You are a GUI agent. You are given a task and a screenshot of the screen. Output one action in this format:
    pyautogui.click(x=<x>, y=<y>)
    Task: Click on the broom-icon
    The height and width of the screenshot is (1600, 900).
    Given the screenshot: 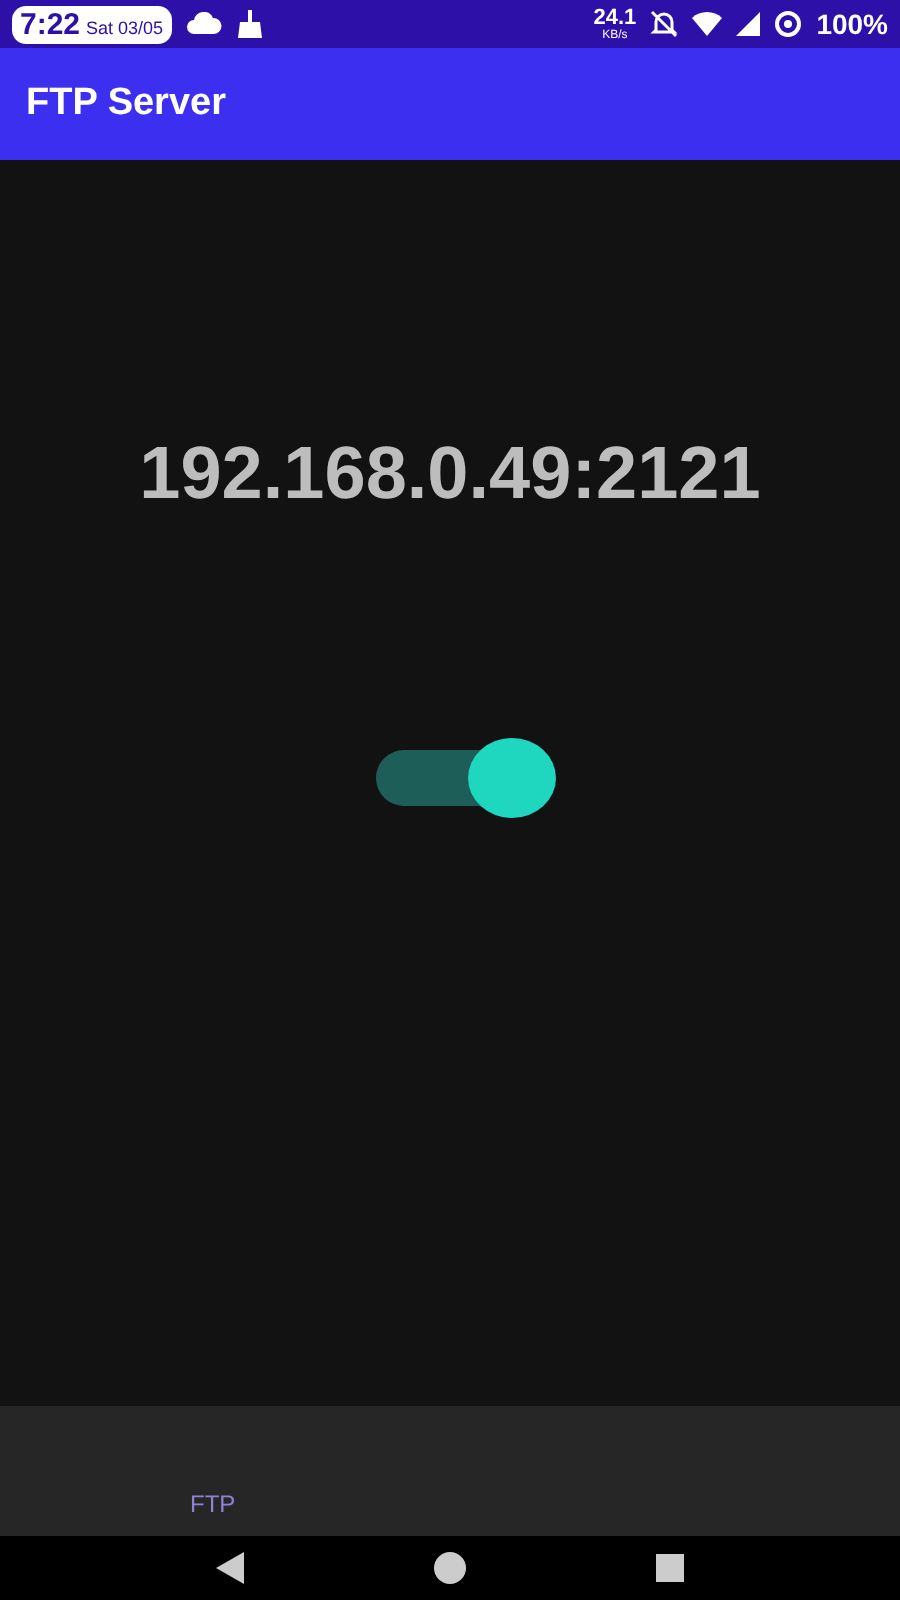 What is the action you would take?
    pyautogui.click(x=249, y=24)
    